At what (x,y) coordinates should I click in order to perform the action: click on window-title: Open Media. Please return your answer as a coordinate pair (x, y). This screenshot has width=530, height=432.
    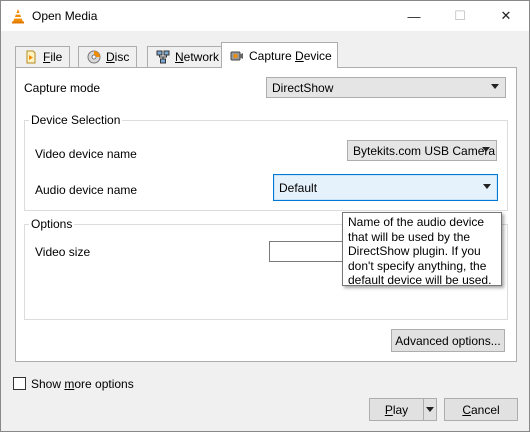
    Looking at the image, I should click on (65, 16).